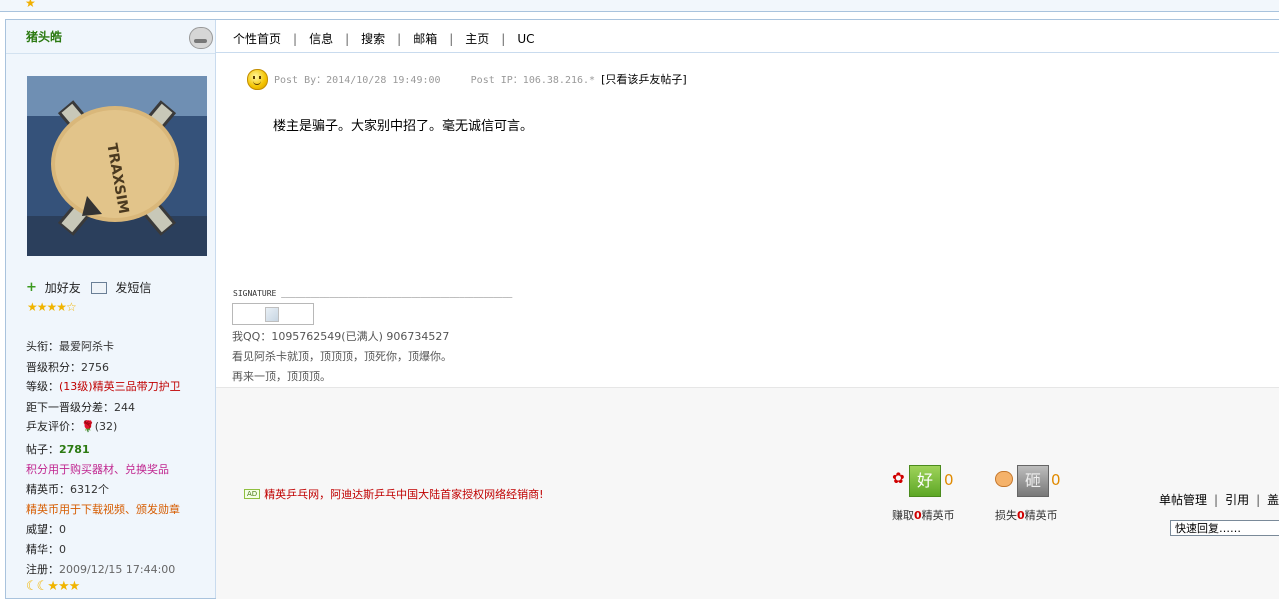  What do you see at coordinates (257, 39) in the screenshot?
I see `nav-profile-home: 个性首页` at bounding box center [257, 39].